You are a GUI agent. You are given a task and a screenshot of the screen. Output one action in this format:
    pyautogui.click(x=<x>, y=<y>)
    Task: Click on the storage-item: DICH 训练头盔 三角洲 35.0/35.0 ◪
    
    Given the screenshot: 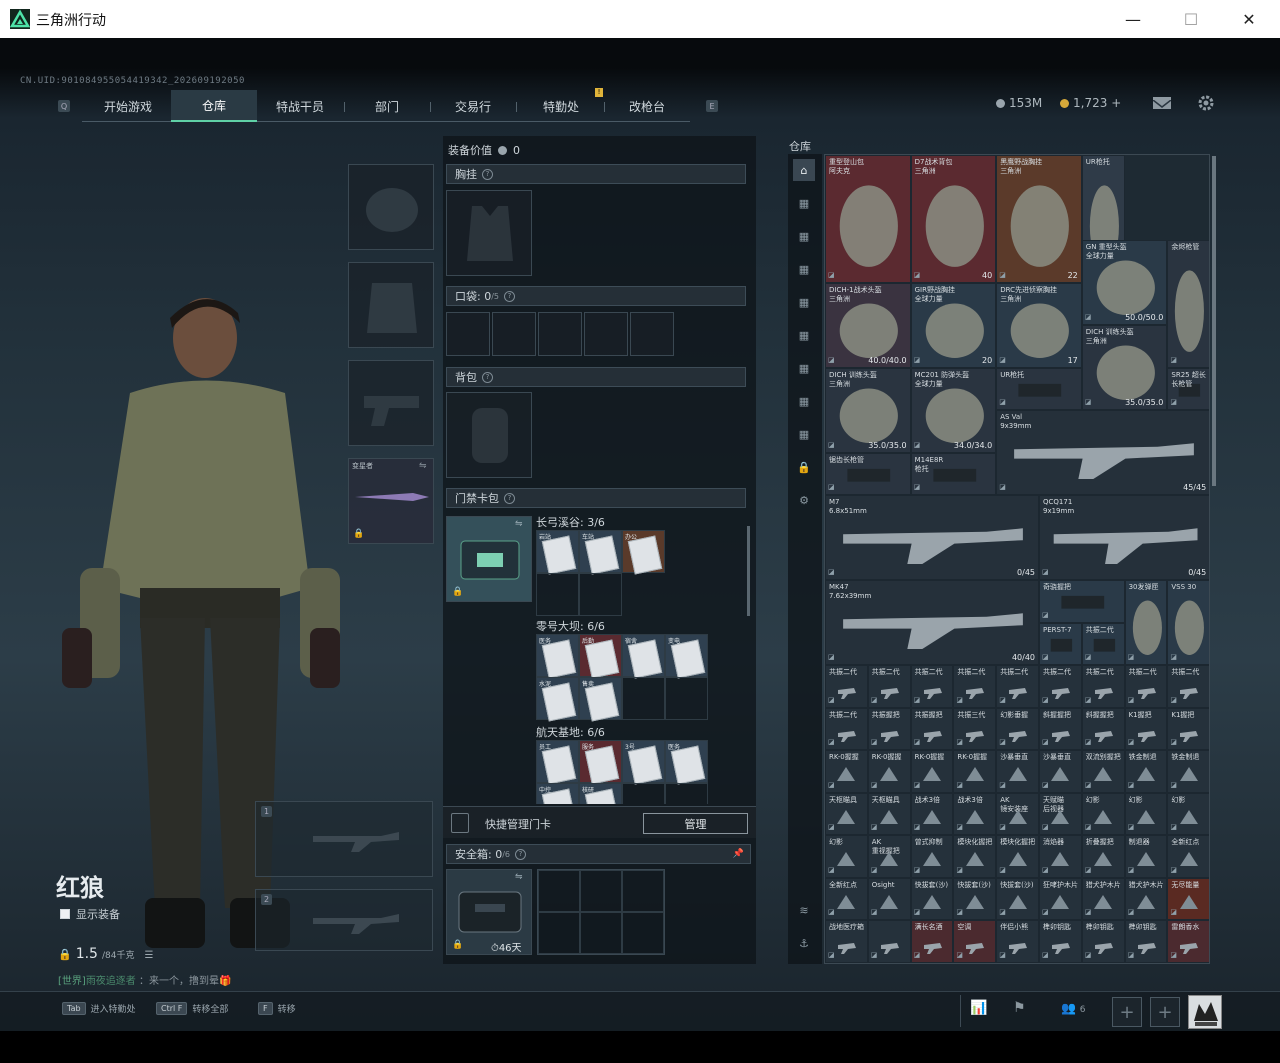 What is the action you would take?
    pyautogui.click(x=1124, y=367)
    